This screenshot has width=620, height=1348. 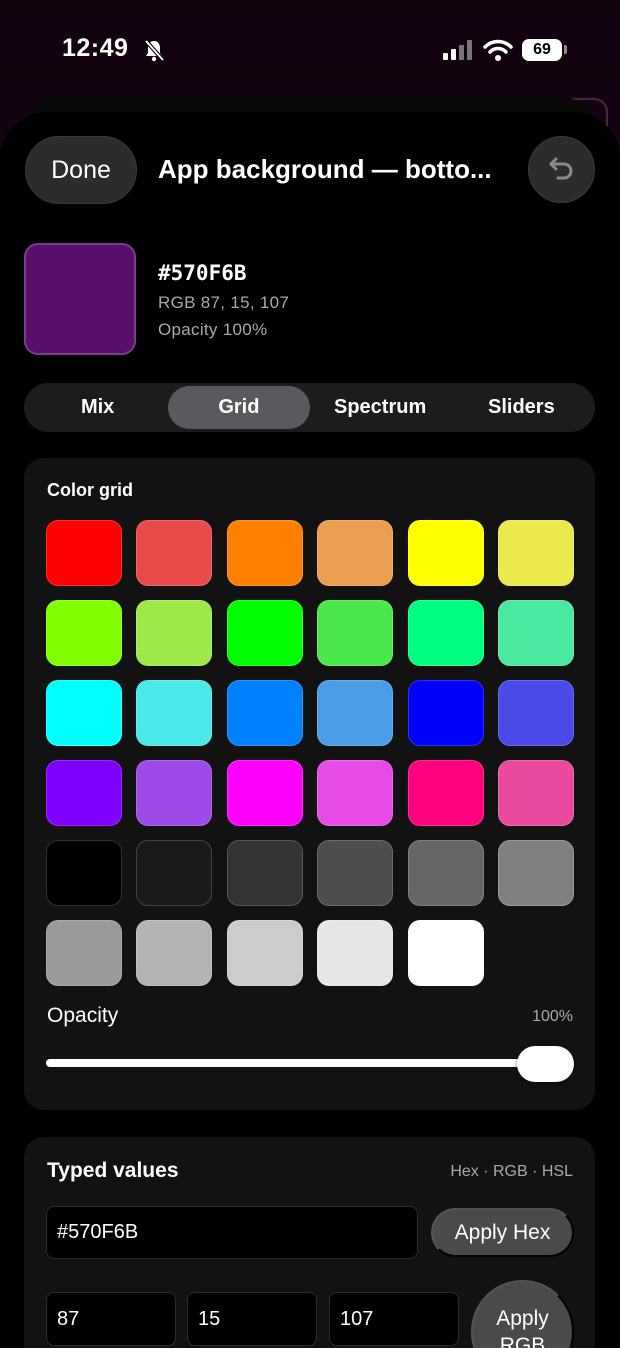 I want to click on opacity-value: 100%, so click(x=552, y=1016).